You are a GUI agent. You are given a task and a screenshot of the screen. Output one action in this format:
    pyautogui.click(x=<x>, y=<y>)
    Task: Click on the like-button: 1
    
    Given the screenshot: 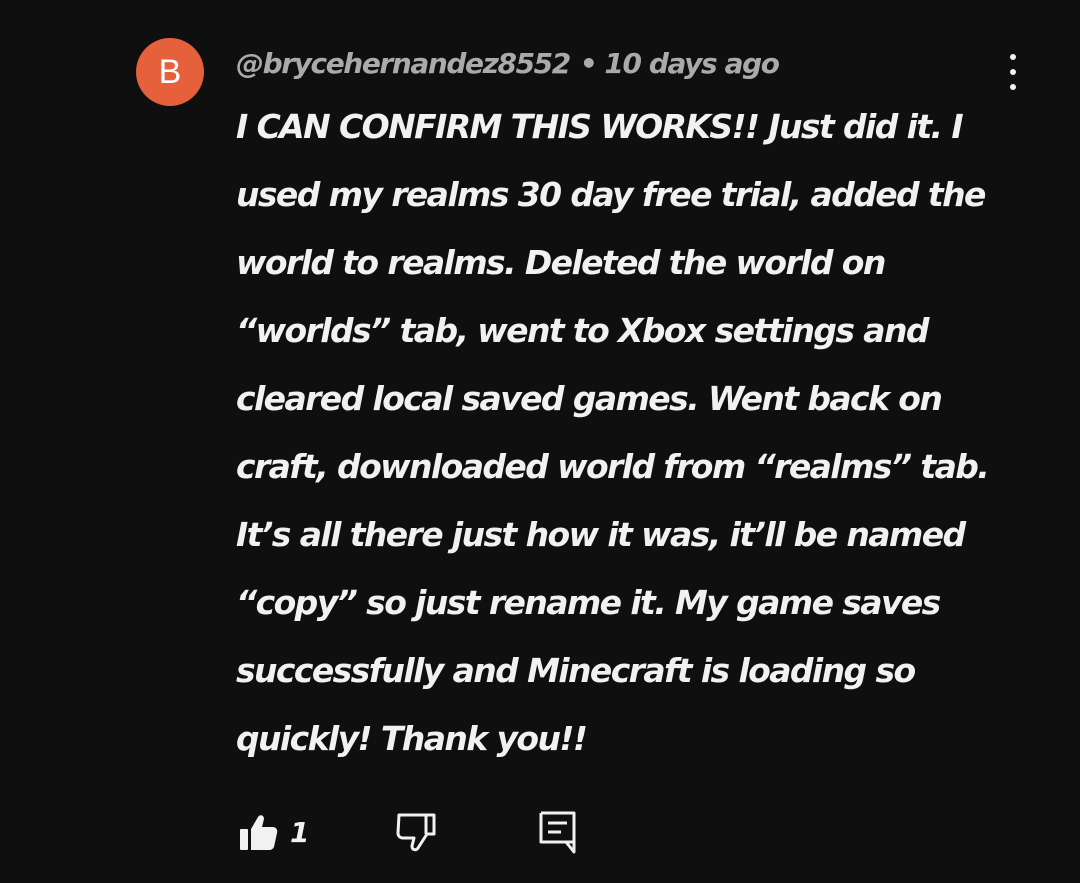 What is the action you would take?
    pyautogui.click(x=272, y=832)
    